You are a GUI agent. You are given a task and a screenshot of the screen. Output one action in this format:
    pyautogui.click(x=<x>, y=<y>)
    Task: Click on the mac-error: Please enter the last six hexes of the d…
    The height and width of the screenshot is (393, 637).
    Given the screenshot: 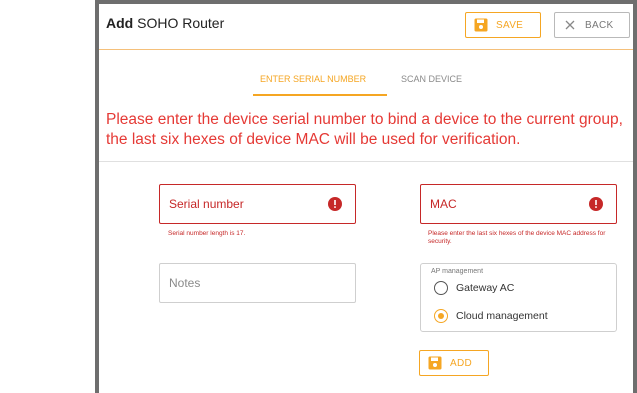 What is the action you would take?
    pyautogui.click(x=517, y=237)
    